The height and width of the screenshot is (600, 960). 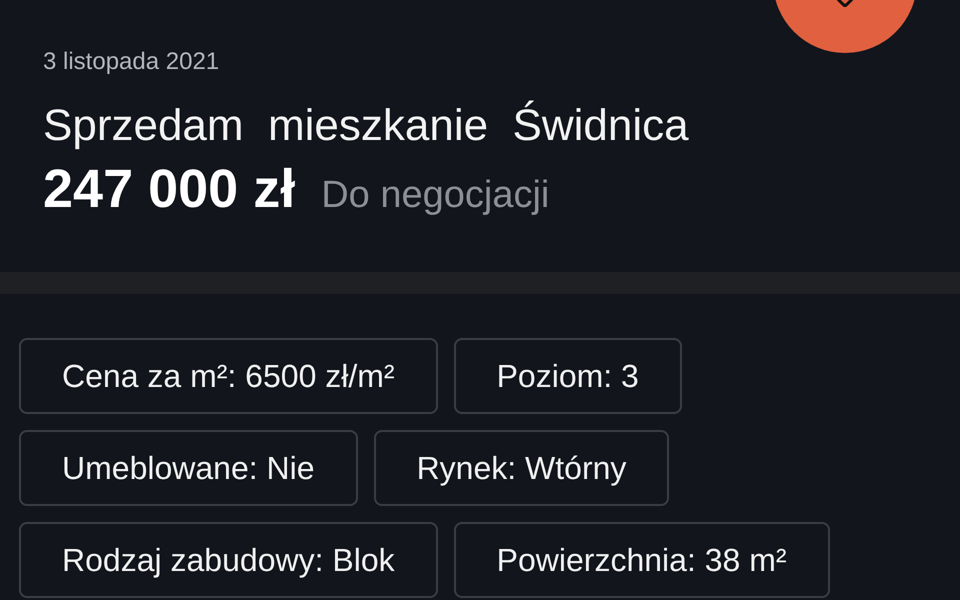 I want to click on listing-title: Sprzedam mieszkanie Świdnica, so click(x=366, y=126).